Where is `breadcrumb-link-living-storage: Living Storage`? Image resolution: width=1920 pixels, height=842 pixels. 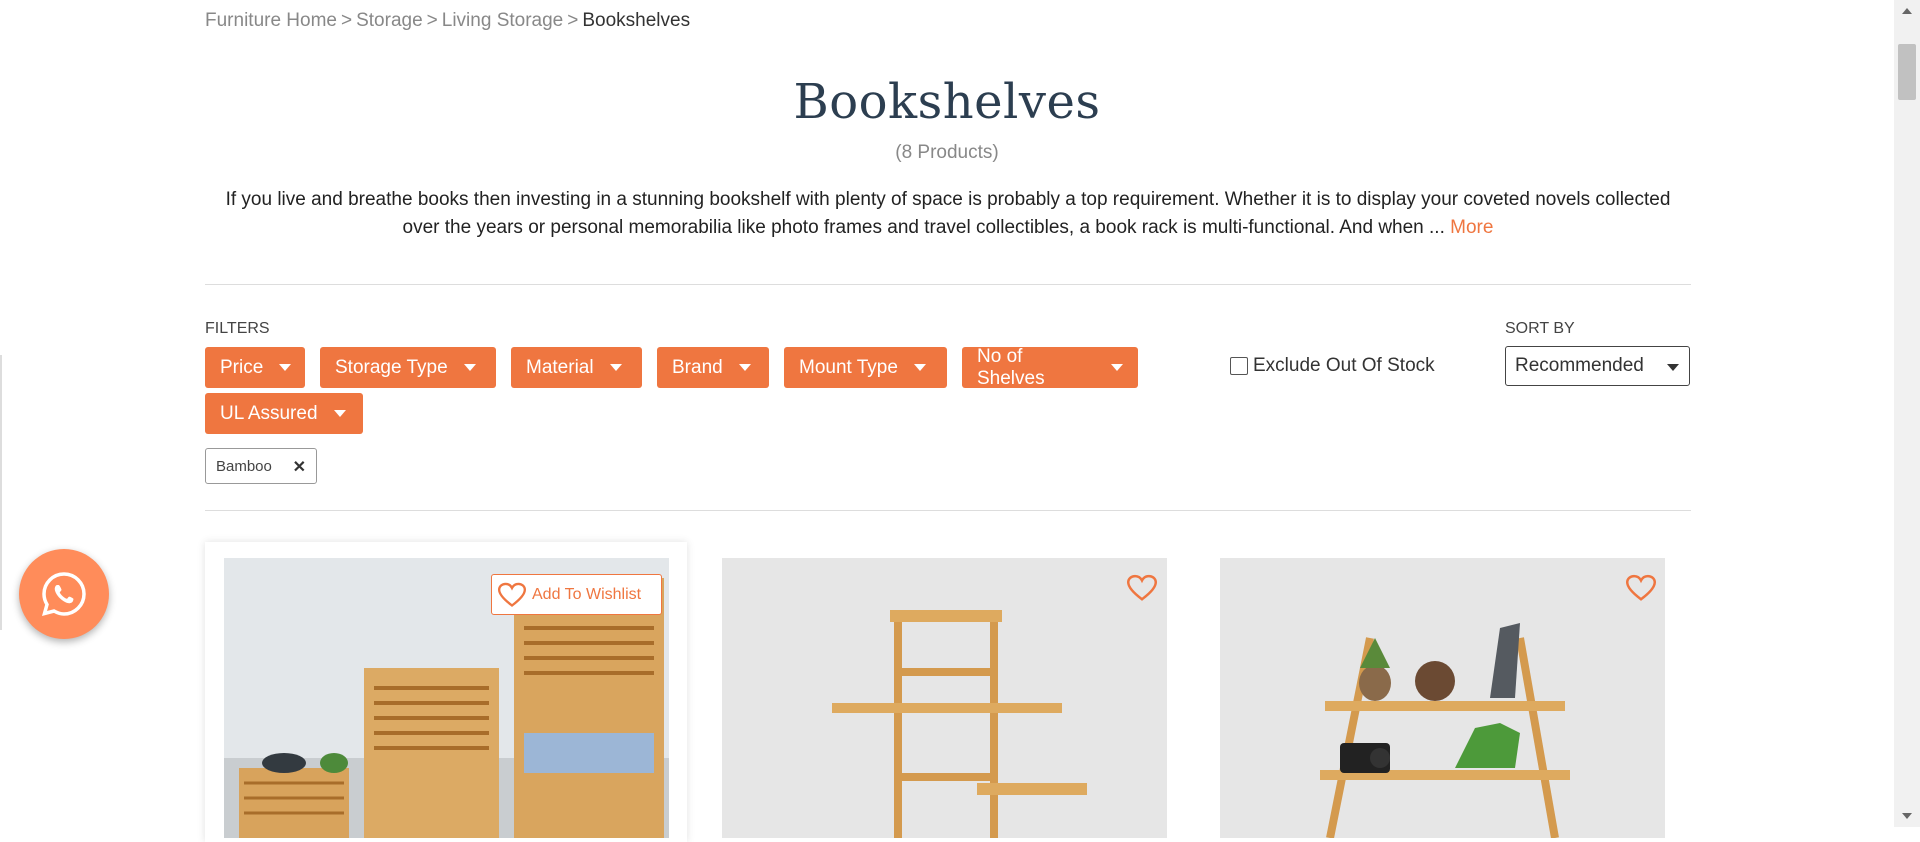 breadcrumb-link-living-storage: Living Storage is located at coordinates (502, 20).